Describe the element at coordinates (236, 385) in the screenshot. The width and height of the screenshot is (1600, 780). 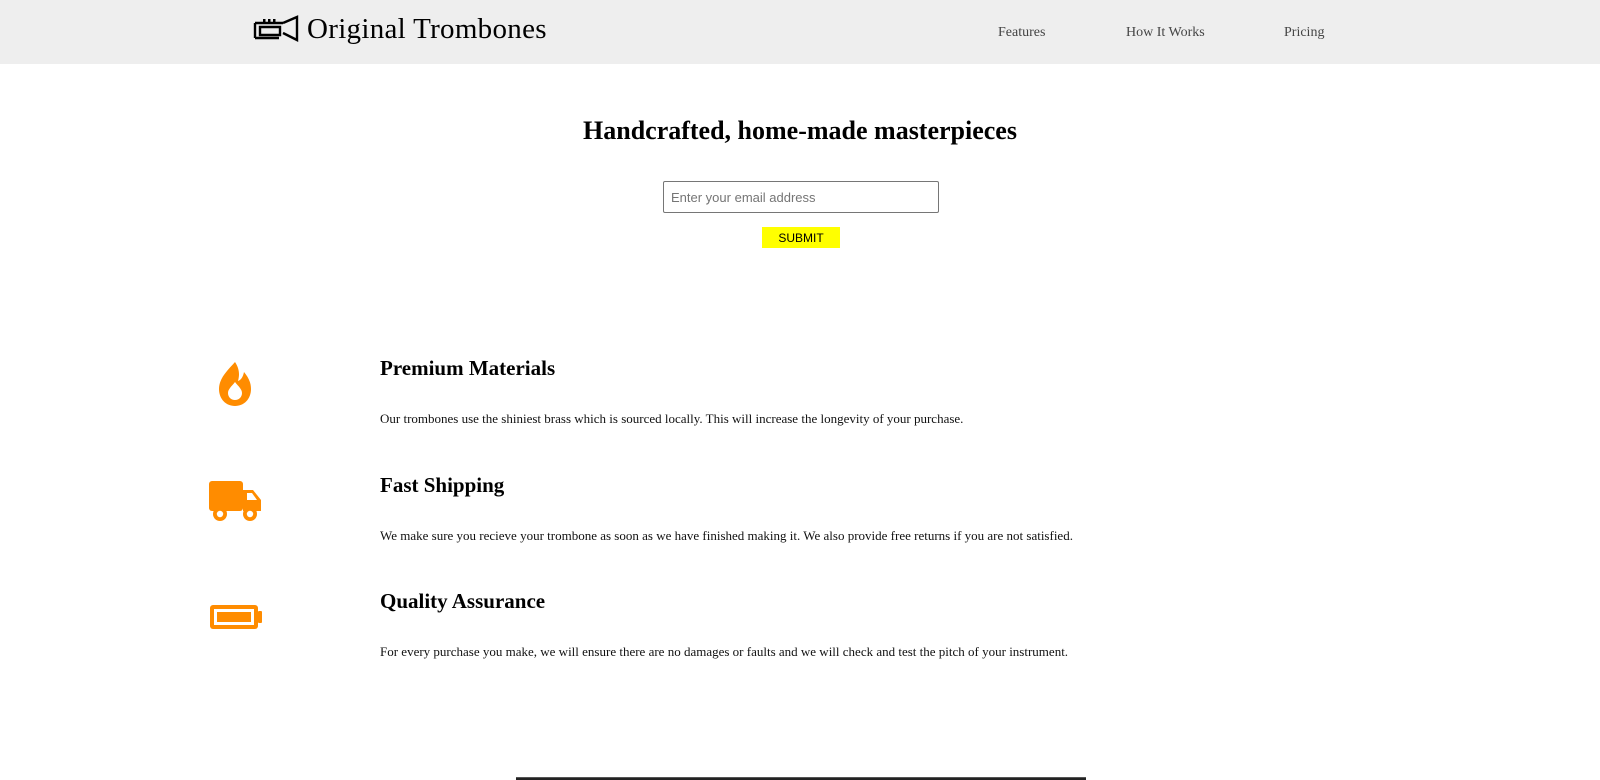
I see `fire-icon` at that location.